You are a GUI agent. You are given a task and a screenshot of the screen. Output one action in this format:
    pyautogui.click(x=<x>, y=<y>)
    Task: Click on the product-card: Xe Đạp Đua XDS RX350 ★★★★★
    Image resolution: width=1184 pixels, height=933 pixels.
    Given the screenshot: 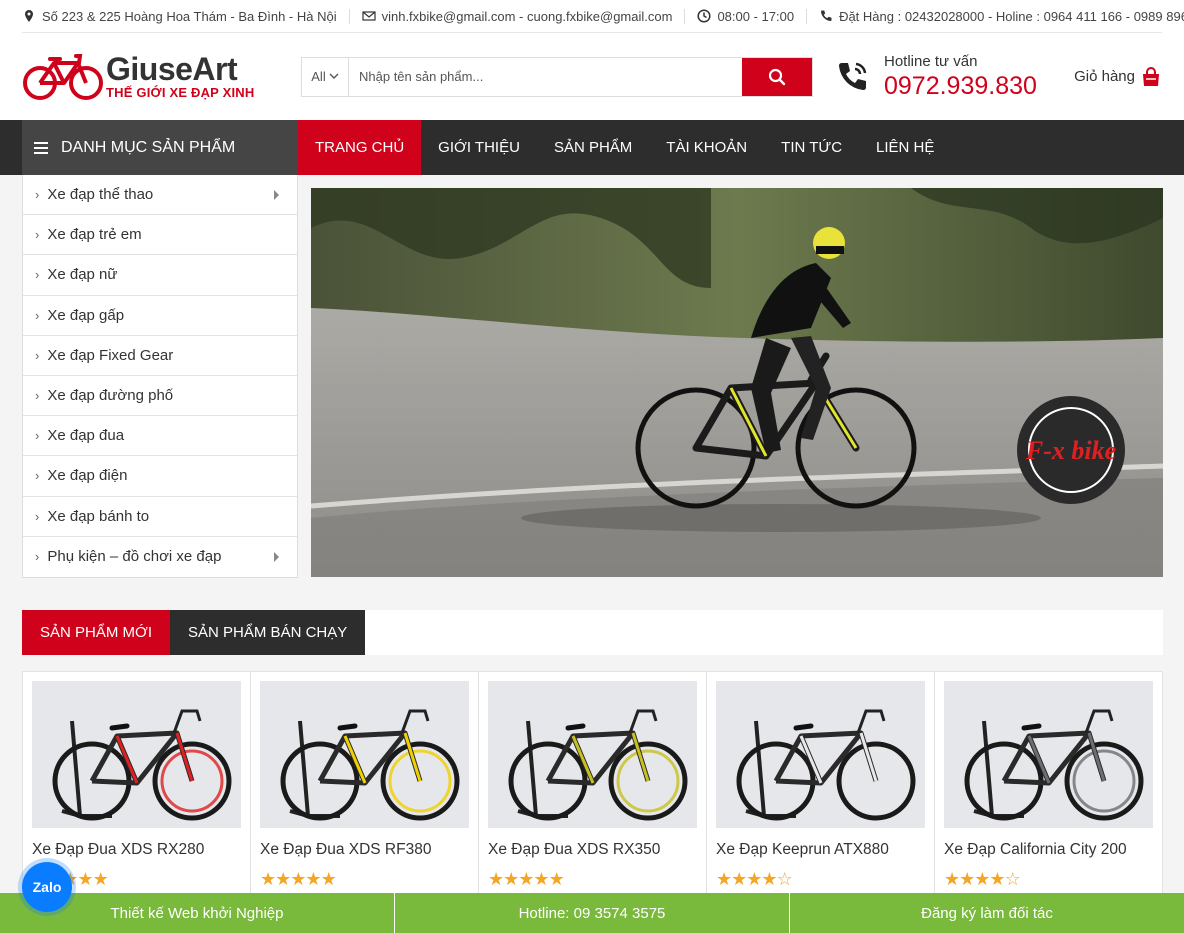 What is the action you would take?
    pyautogui.click(x=593, y=786)
    